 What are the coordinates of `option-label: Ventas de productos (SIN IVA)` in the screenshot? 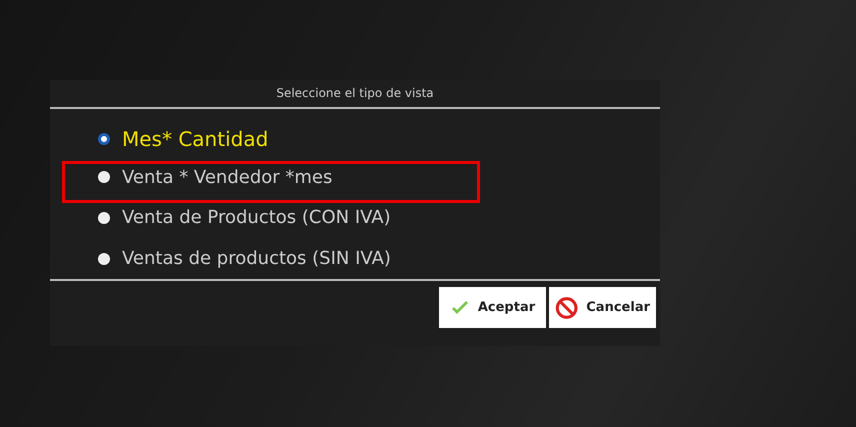 It's located at (256, 259).